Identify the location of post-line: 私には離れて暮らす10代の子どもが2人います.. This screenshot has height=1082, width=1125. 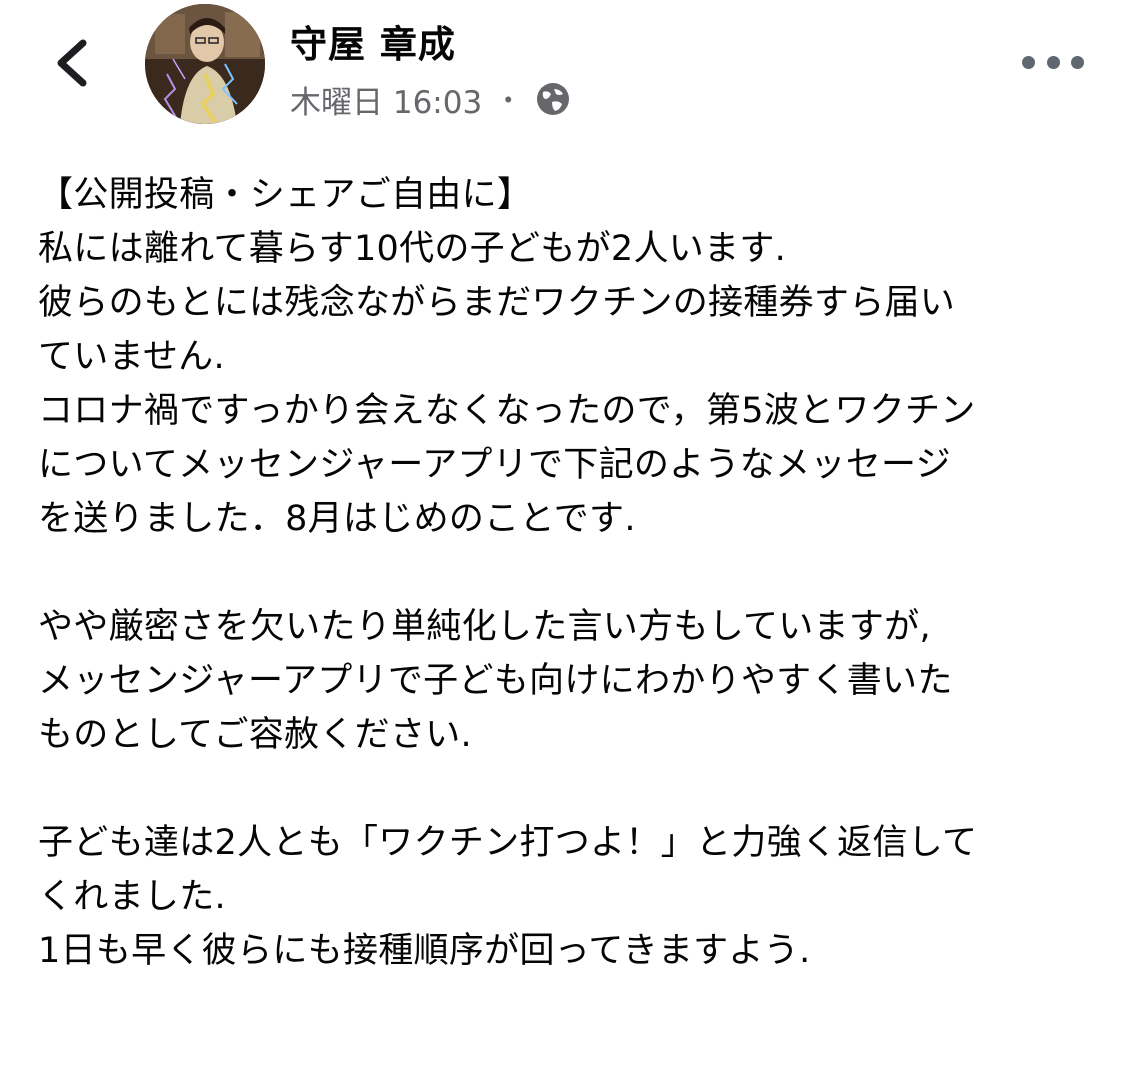
(412, 249).